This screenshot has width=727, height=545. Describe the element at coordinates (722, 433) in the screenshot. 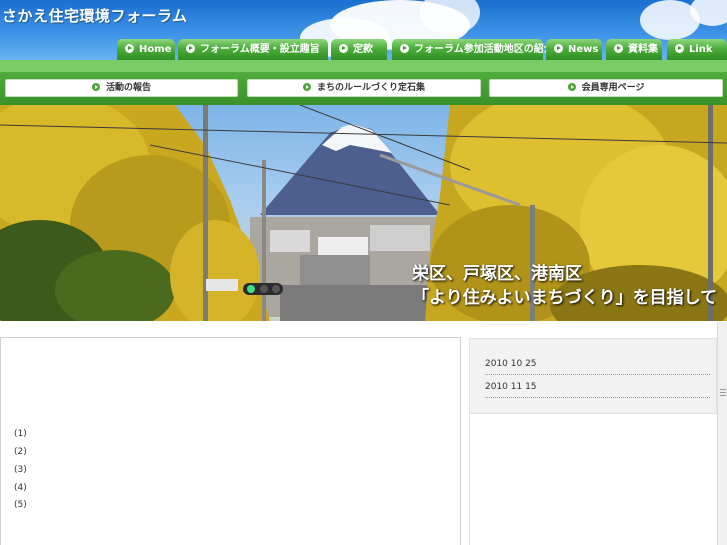

I see `vertical-scrollbar` at that location.